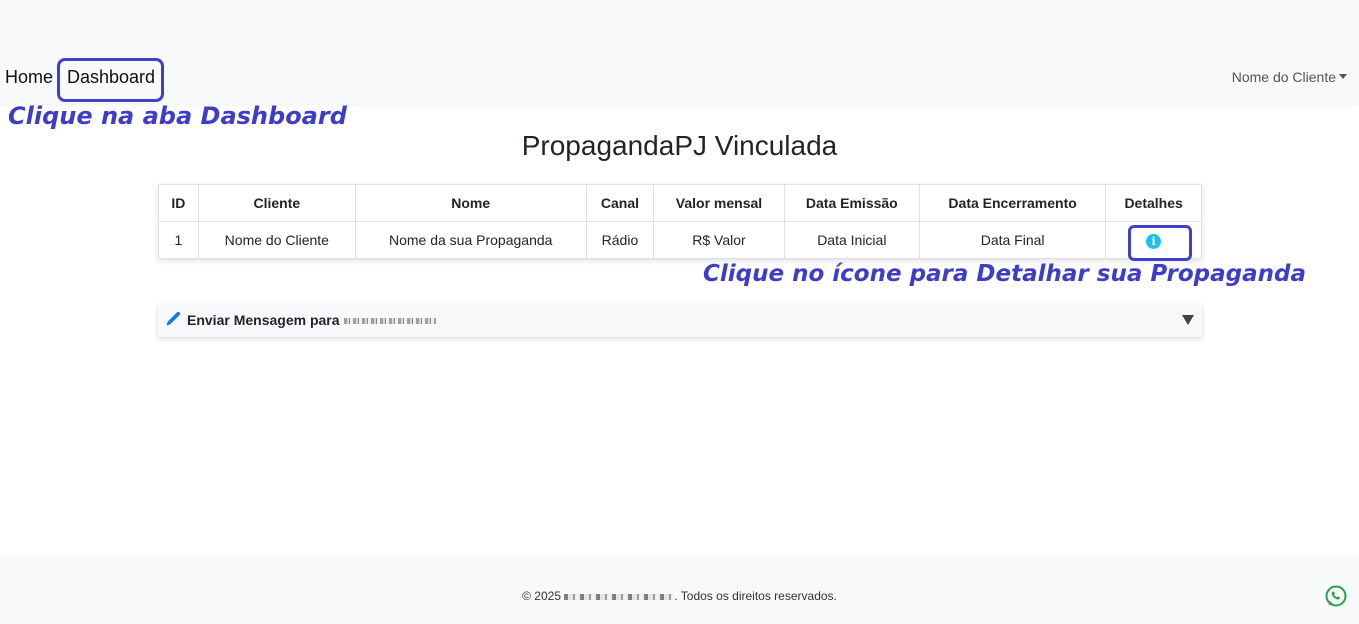 Image resolution: width=1359 pixels, height=624 pixels. What do you see at coordinates (178, 203) in the screenshot?
I see `header-id: ID` at bounding box center [178, 203].